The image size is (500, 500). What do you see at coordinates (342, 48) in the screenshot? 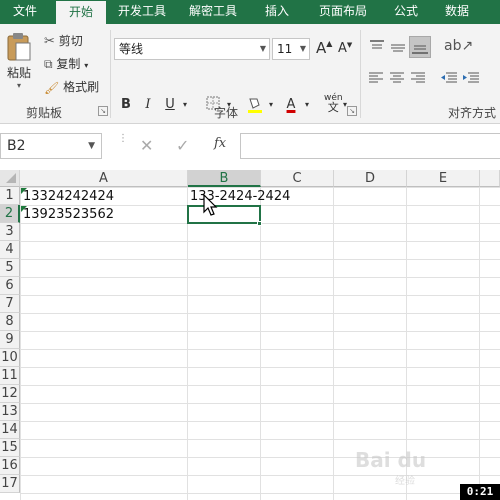
I see `shrink-font-label: A` at bounding box center [342, 48].